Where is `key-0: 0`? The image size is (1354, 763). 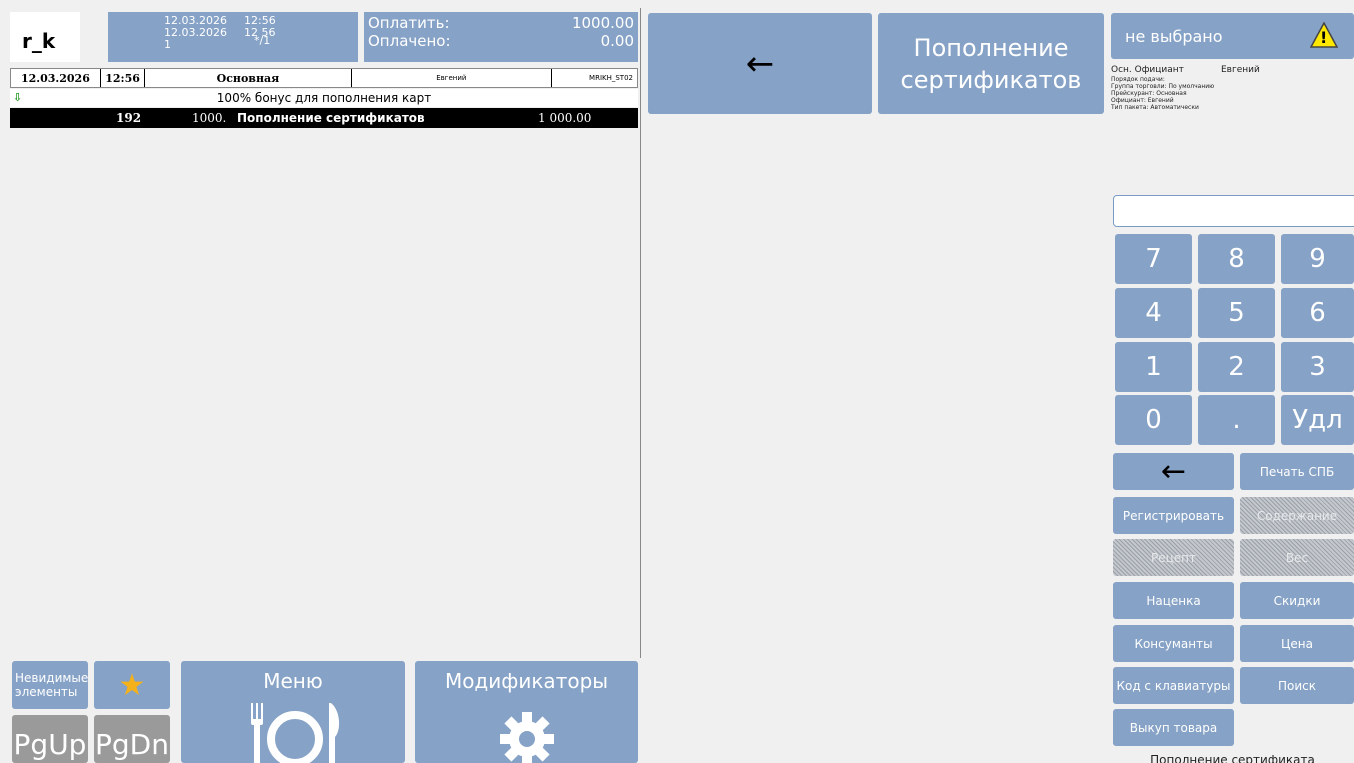
key-0: 0 is located at coordinates (1153, 420).